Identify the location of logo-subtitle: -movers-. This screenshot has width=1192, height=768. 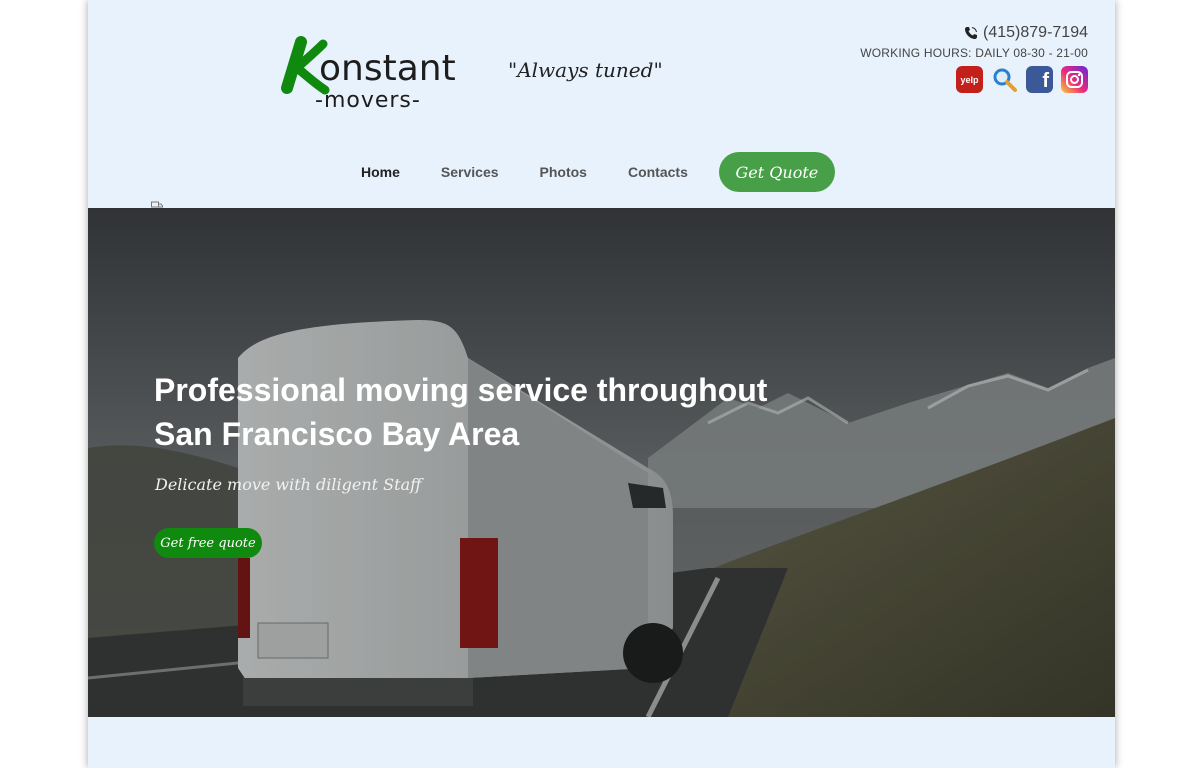
(368, 100).